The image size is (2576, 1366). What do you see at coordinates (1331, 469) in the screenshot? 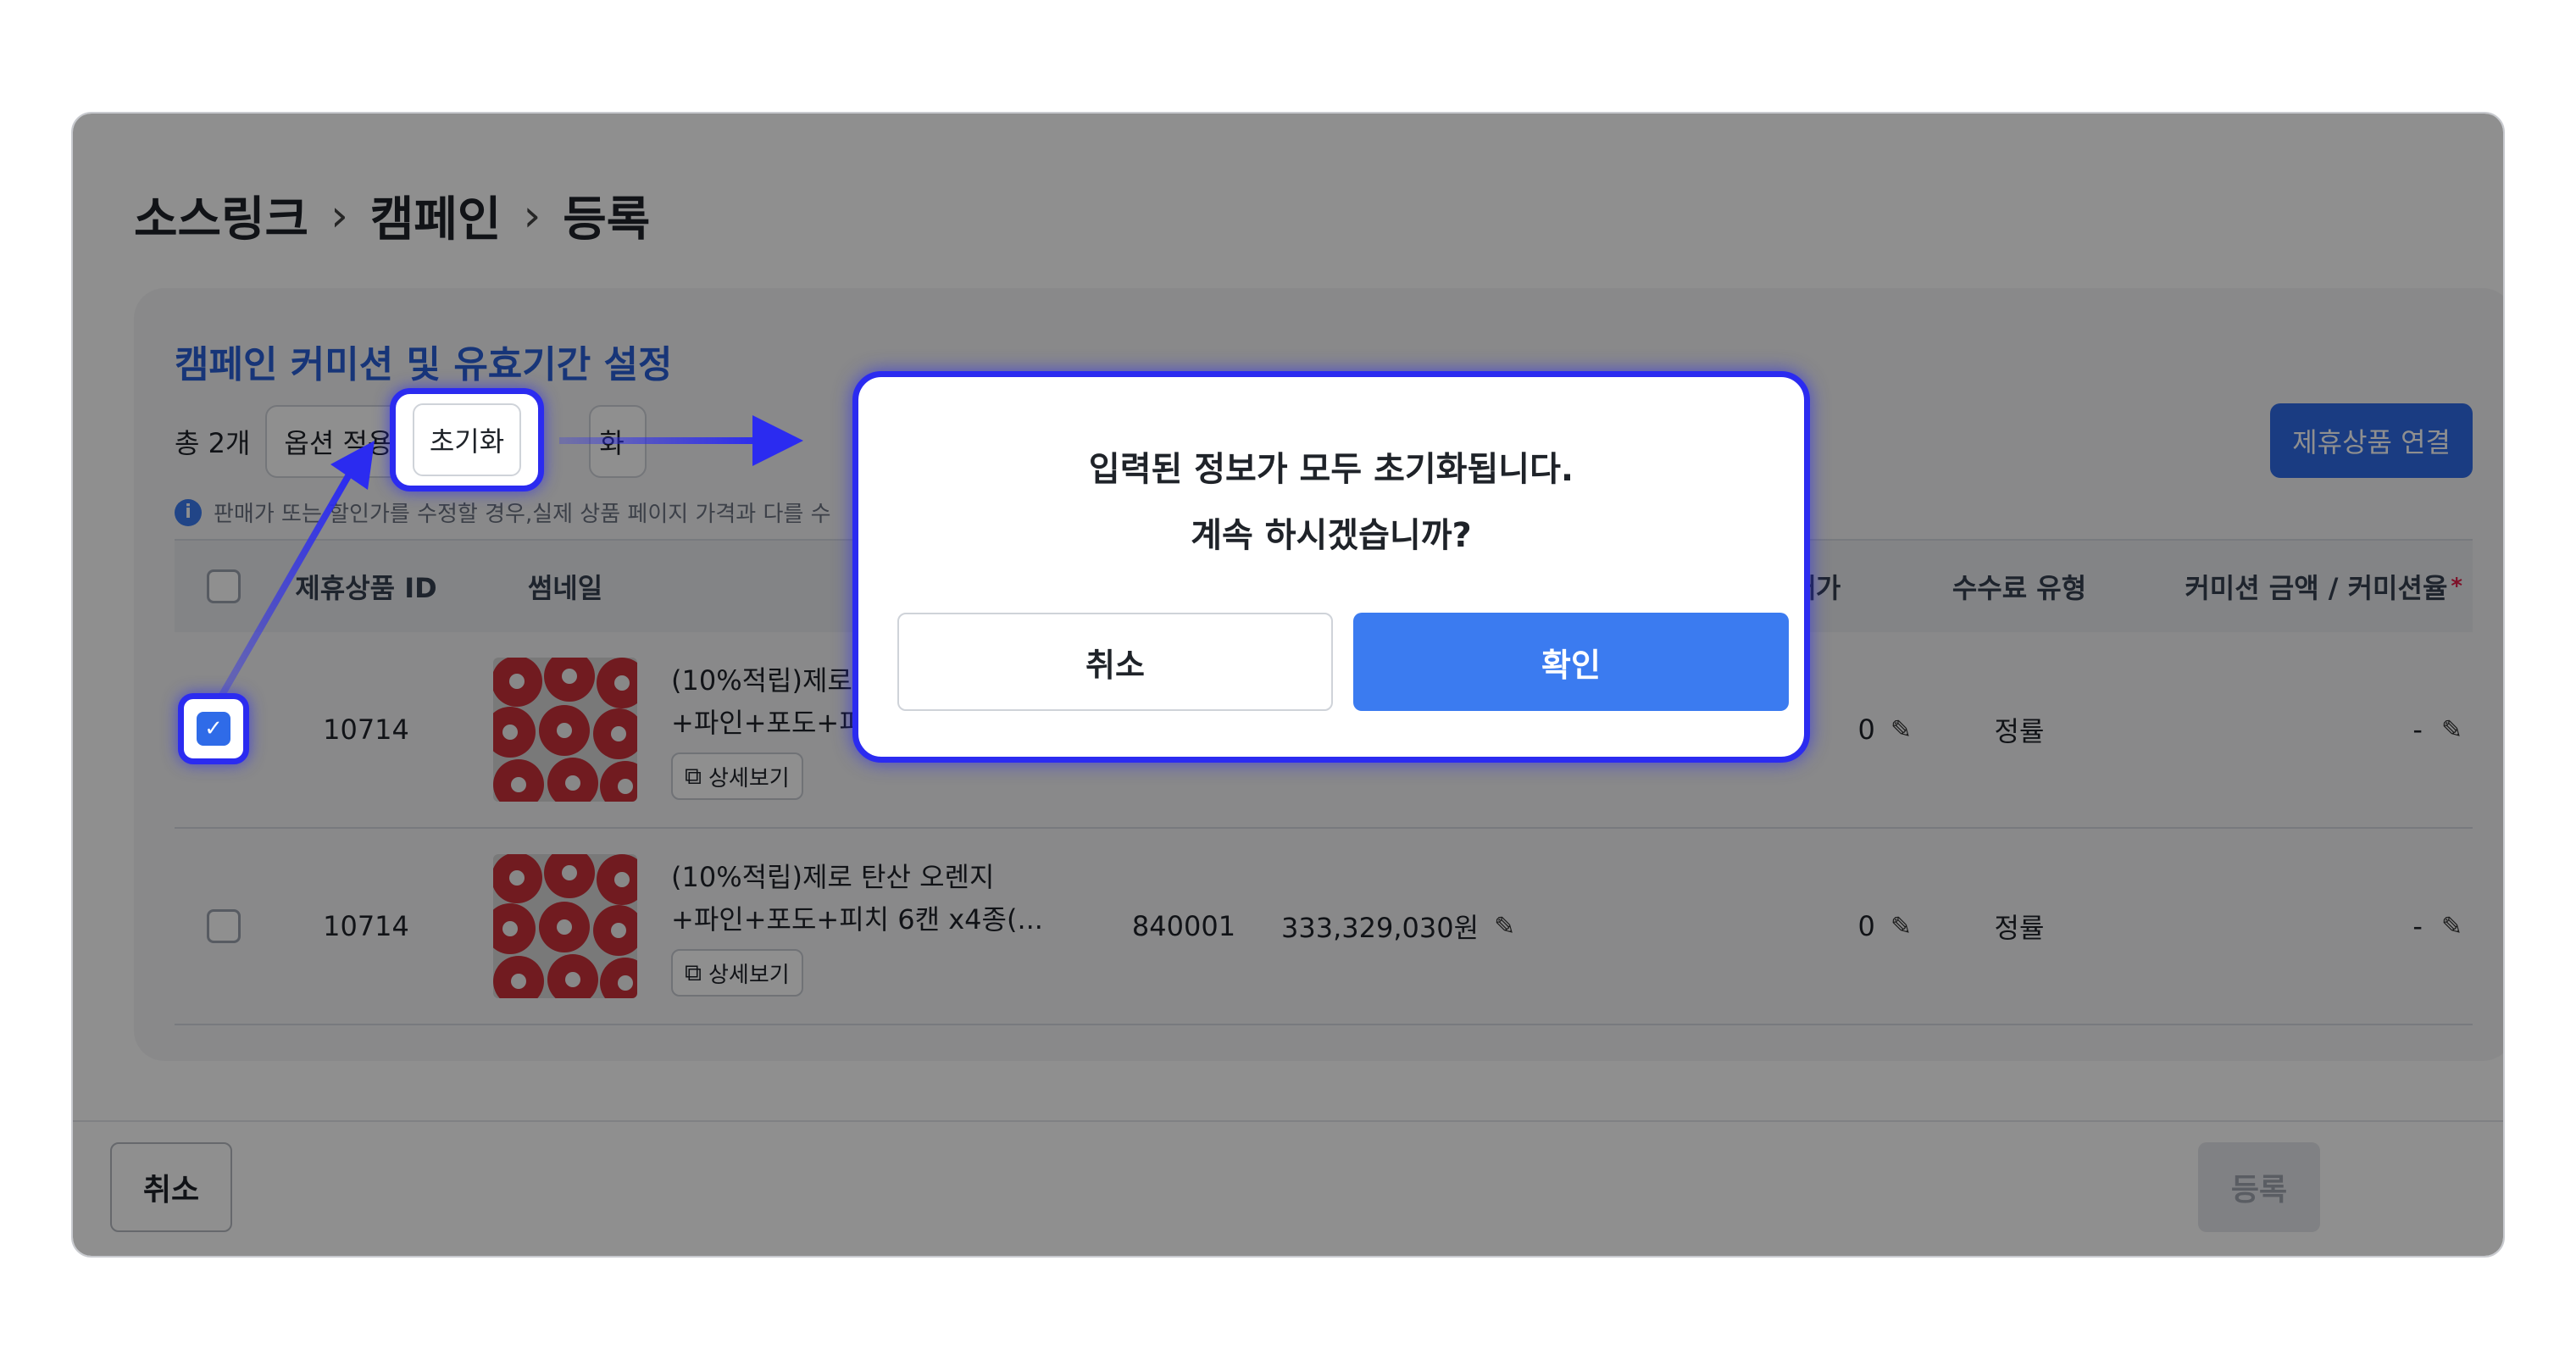
I see `dialog-message-line1: 입력된 정보가 모두 초기화됩니다.` at bounding box center [1331, 469].